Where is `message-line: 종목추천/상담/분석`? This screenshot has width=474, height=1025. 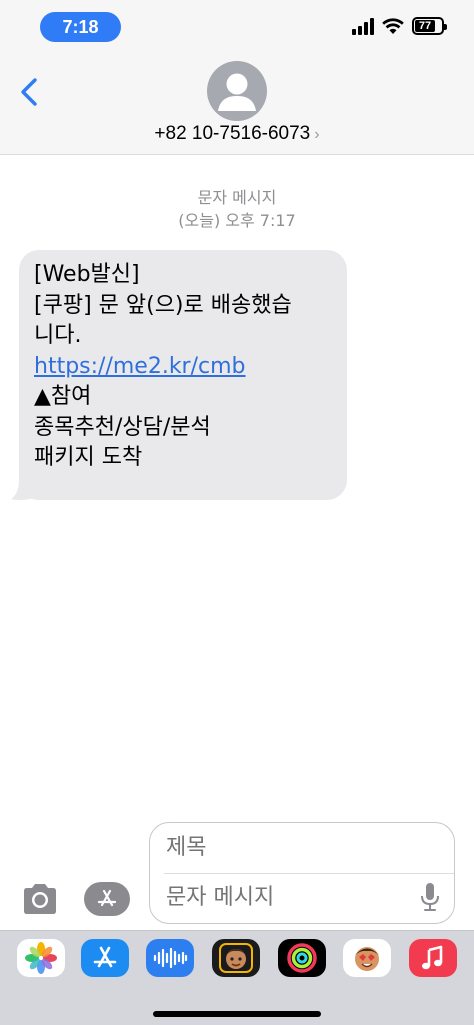
message-line: 종목추천/상담/분석 is located at coordinates (122, 427).